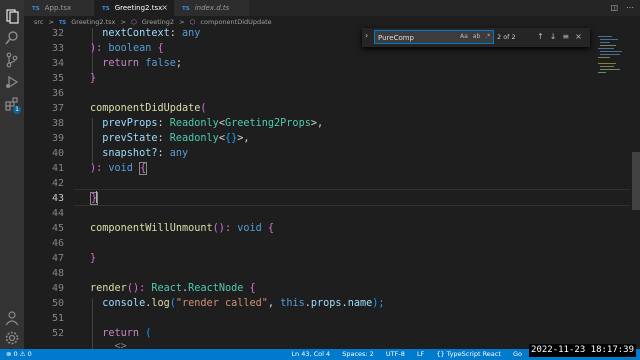  Describe the element at coordinates (57, 183) in the screenshot. I see `line-number: 42` at that location.